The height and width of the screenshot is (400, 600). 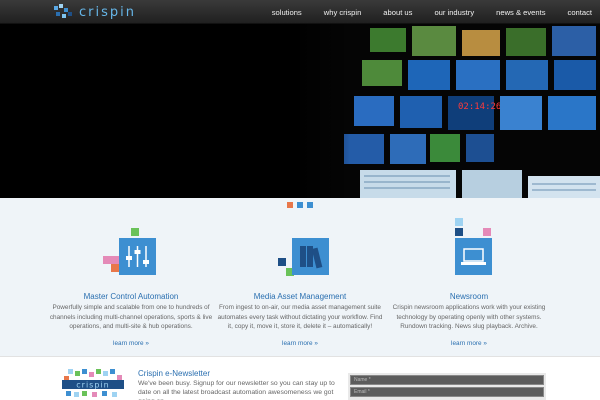 I want to click on nav-item-contact: contact, so click(x=580, y=12).